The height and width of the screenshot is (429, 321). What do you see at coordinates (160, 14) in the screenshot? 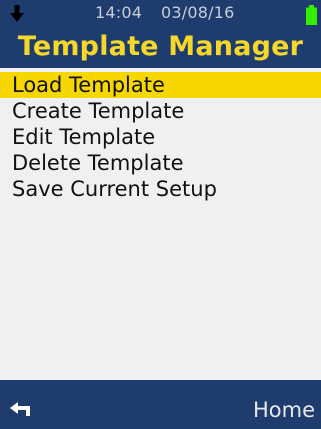
I see `status-bar: 14:04 03/08/16` at bounding box center [160, 14].